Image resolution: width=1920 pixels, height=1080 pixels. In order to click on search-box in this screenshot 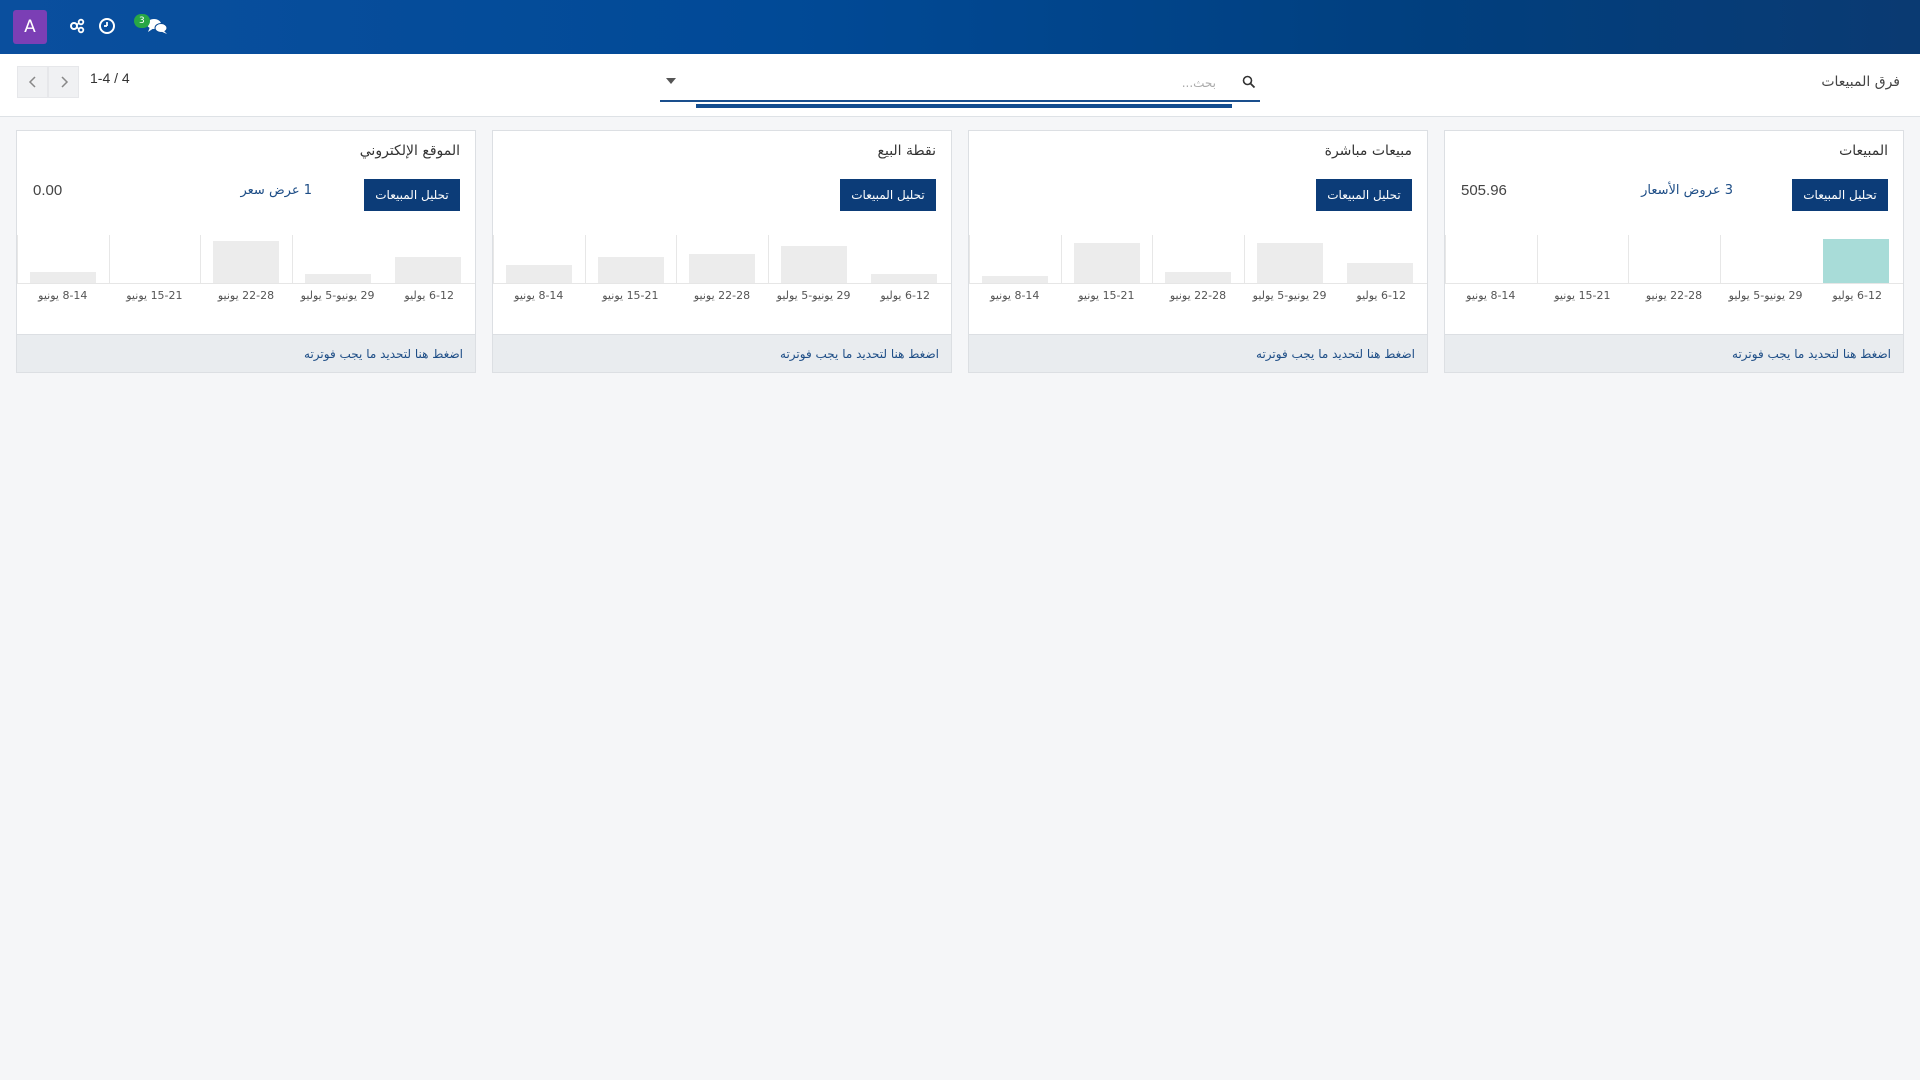, I will do `click(960, 88)`.